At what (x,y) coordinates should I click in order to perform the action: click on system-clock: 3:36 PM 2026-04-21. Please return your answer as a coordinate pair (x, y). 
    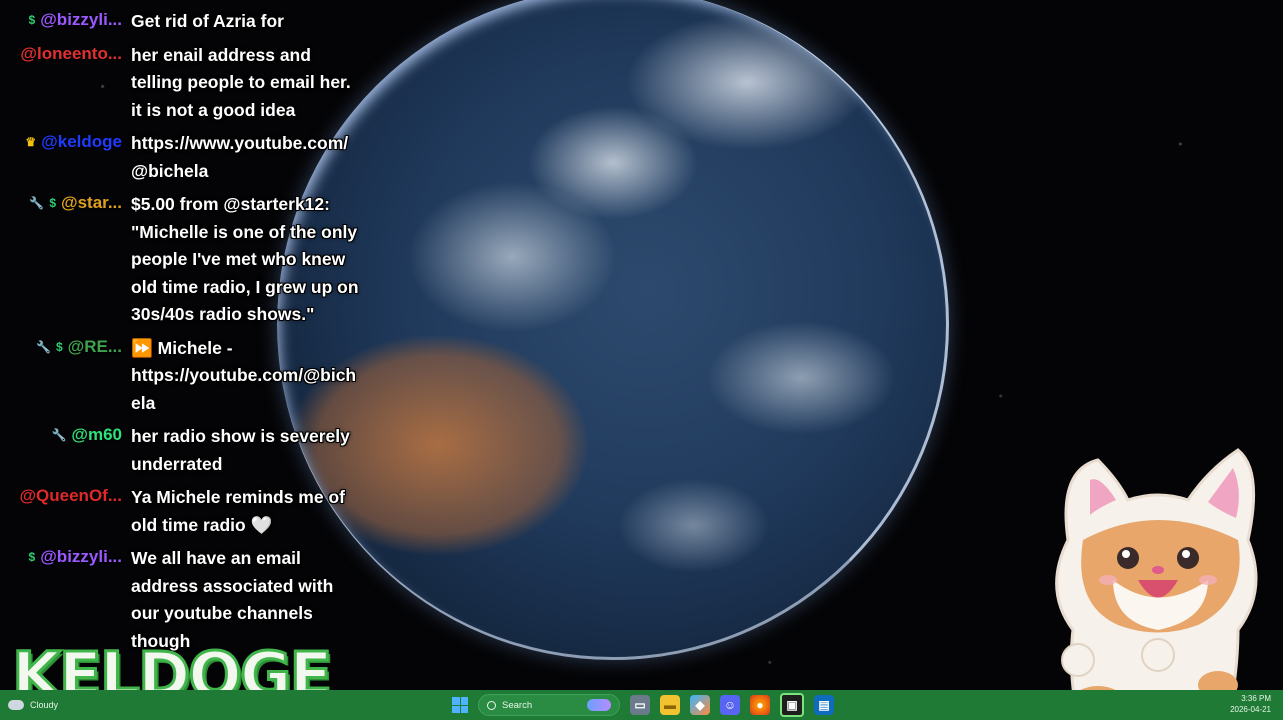
    Looking at the image, I should click on (1250, 704).